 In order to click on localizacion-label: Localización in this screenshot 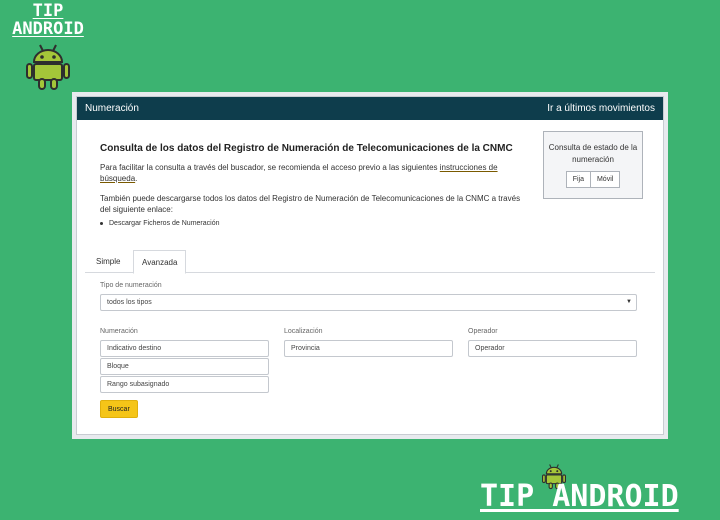, I will do `click(303, 331)`.